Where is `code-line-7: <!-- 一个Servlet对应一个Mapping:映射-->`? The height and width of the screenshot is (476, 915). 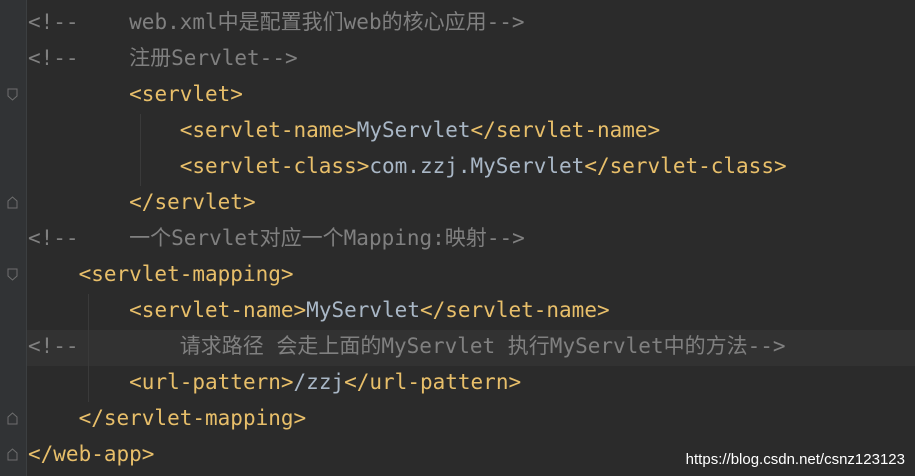 code-line-7: <!-- 一个Servlet对应一个Mapping:映射--> is located at coordinates (276, 238).